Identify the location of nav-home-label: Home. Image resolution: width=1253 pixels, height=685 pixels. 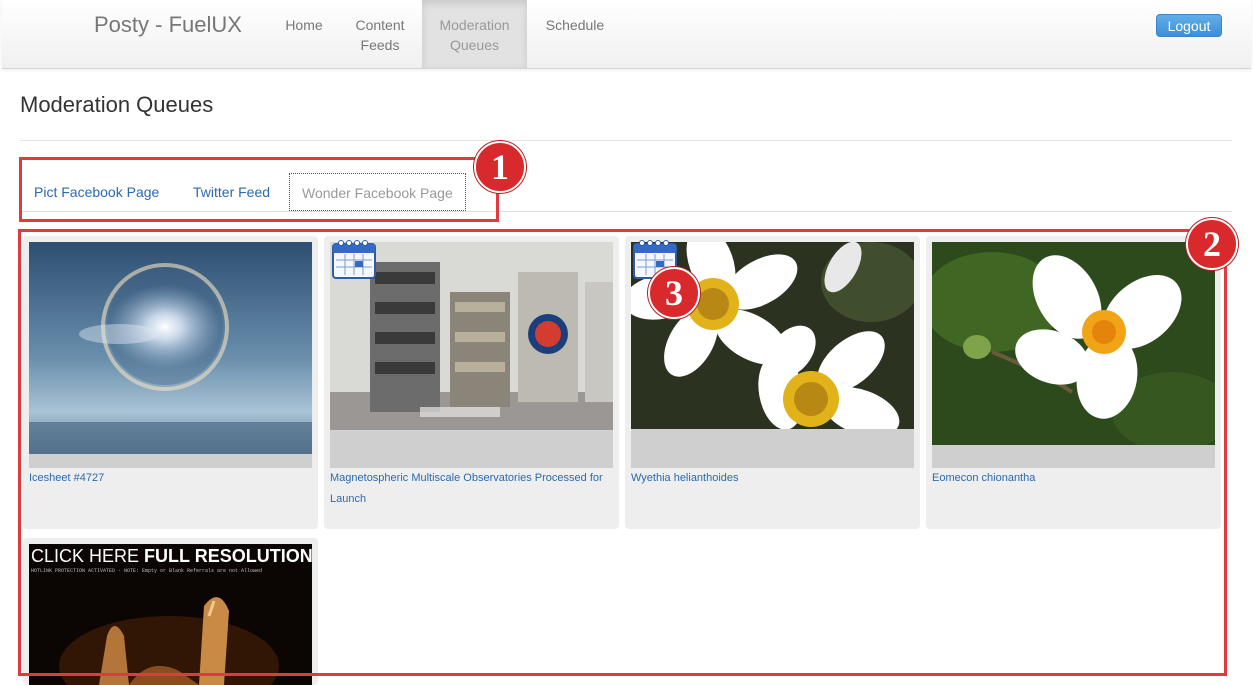
(304, 25).